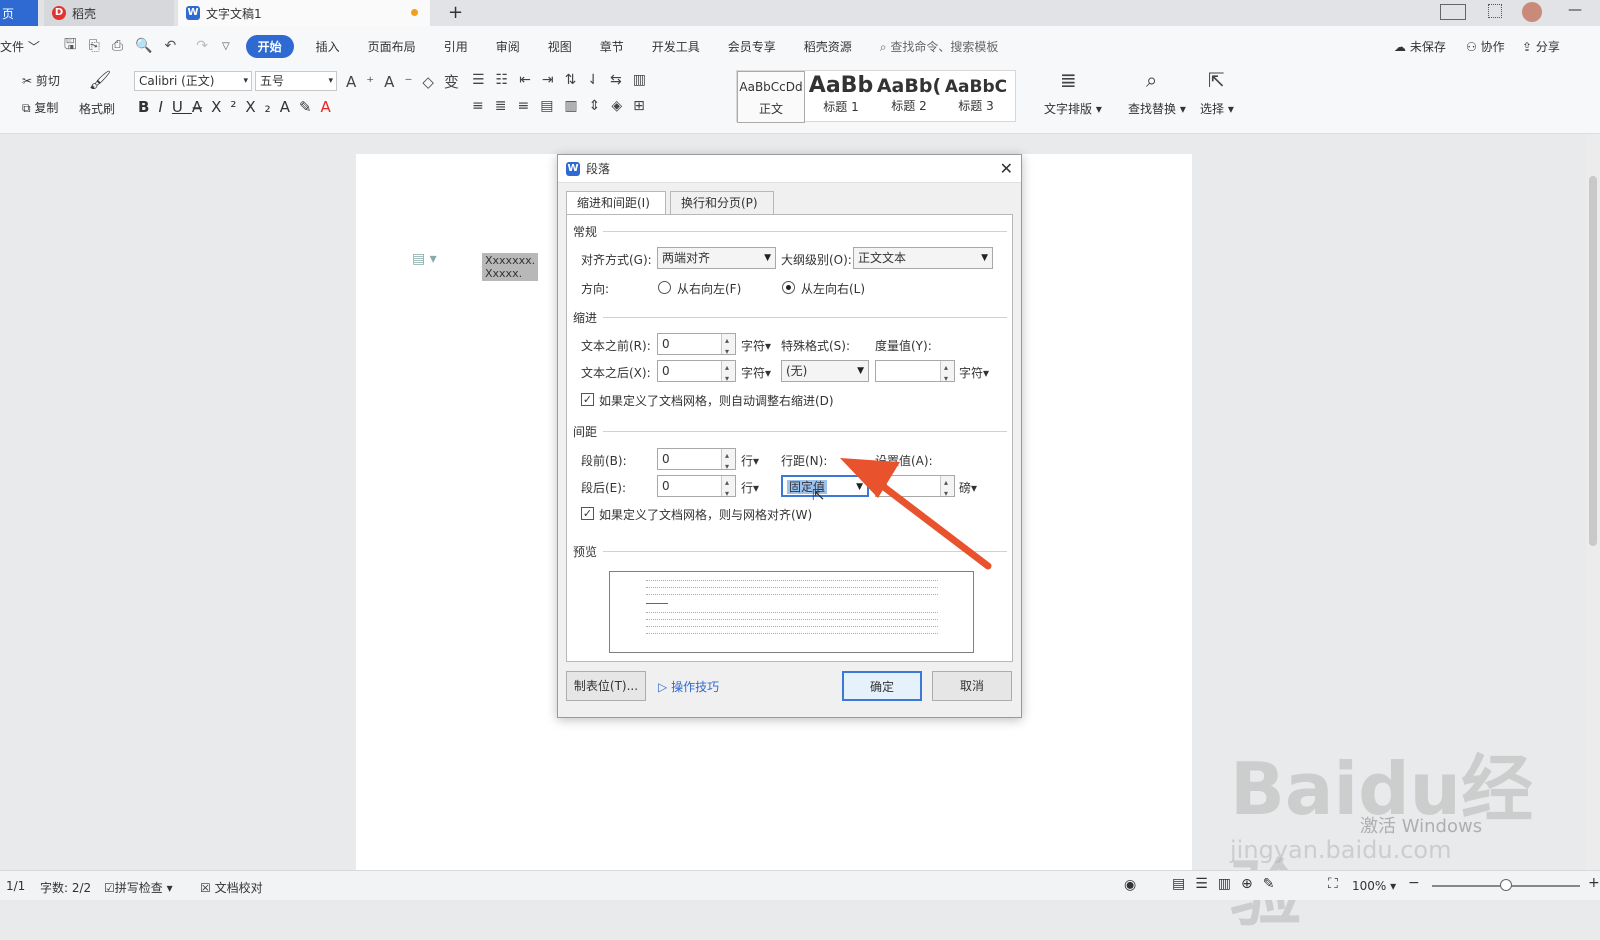 The width and height of the screenshot is (1600, 940). Describe the element at coordinates (1453, 12) in the screenshot. I see `layout-toggle-icon` at that location.